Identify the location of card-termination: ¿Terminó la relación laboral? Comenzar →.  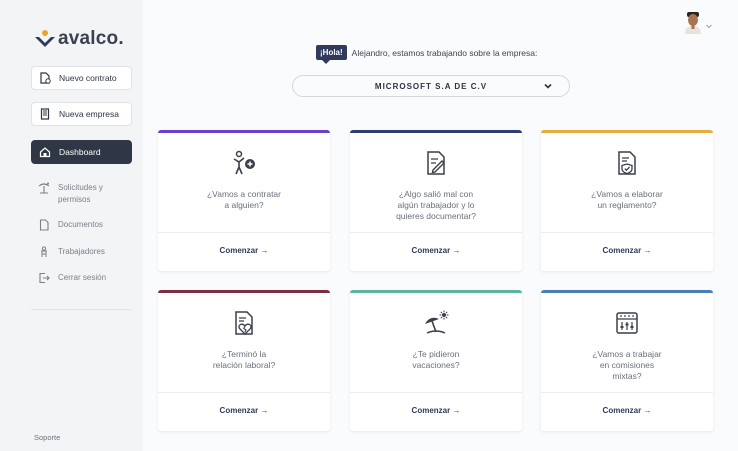
(244, 360).